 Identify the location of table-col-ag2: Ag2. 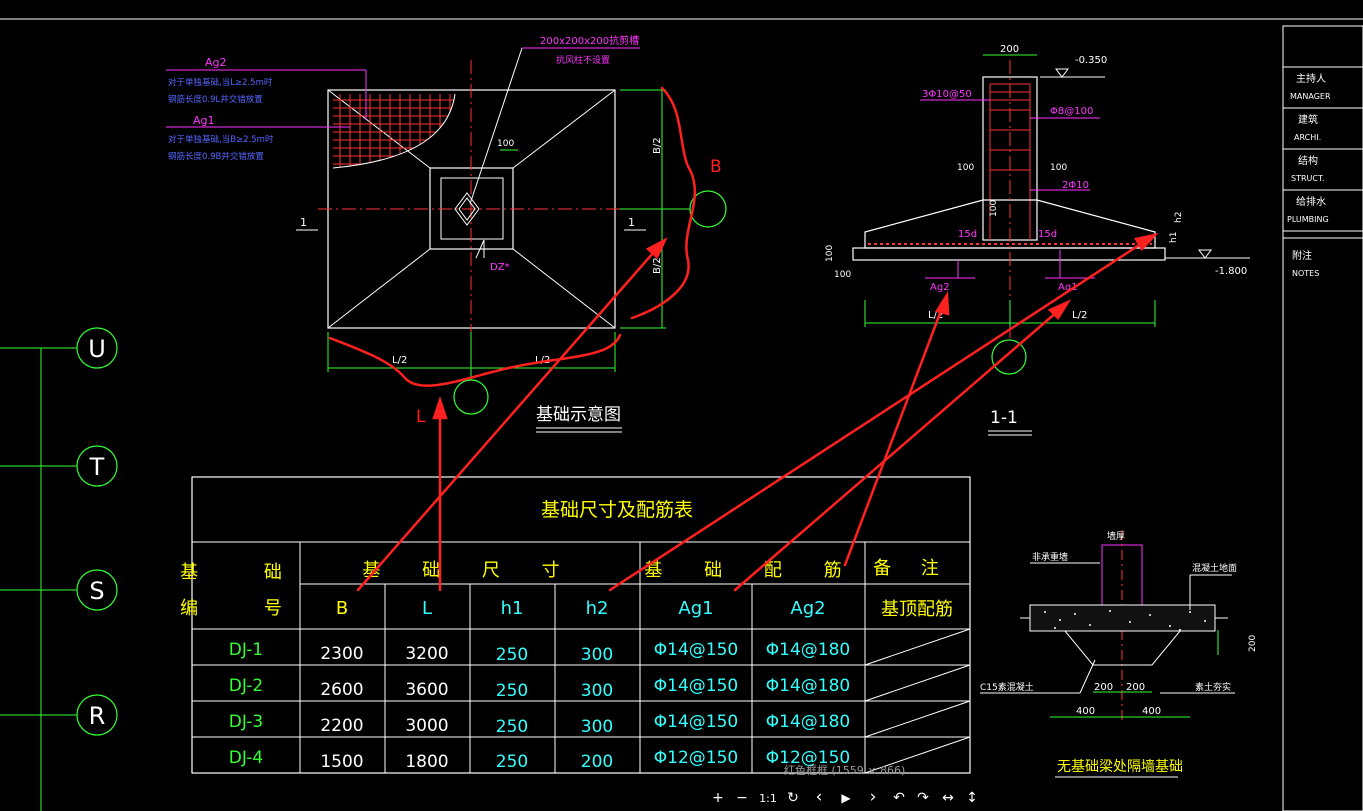
(807, 608).